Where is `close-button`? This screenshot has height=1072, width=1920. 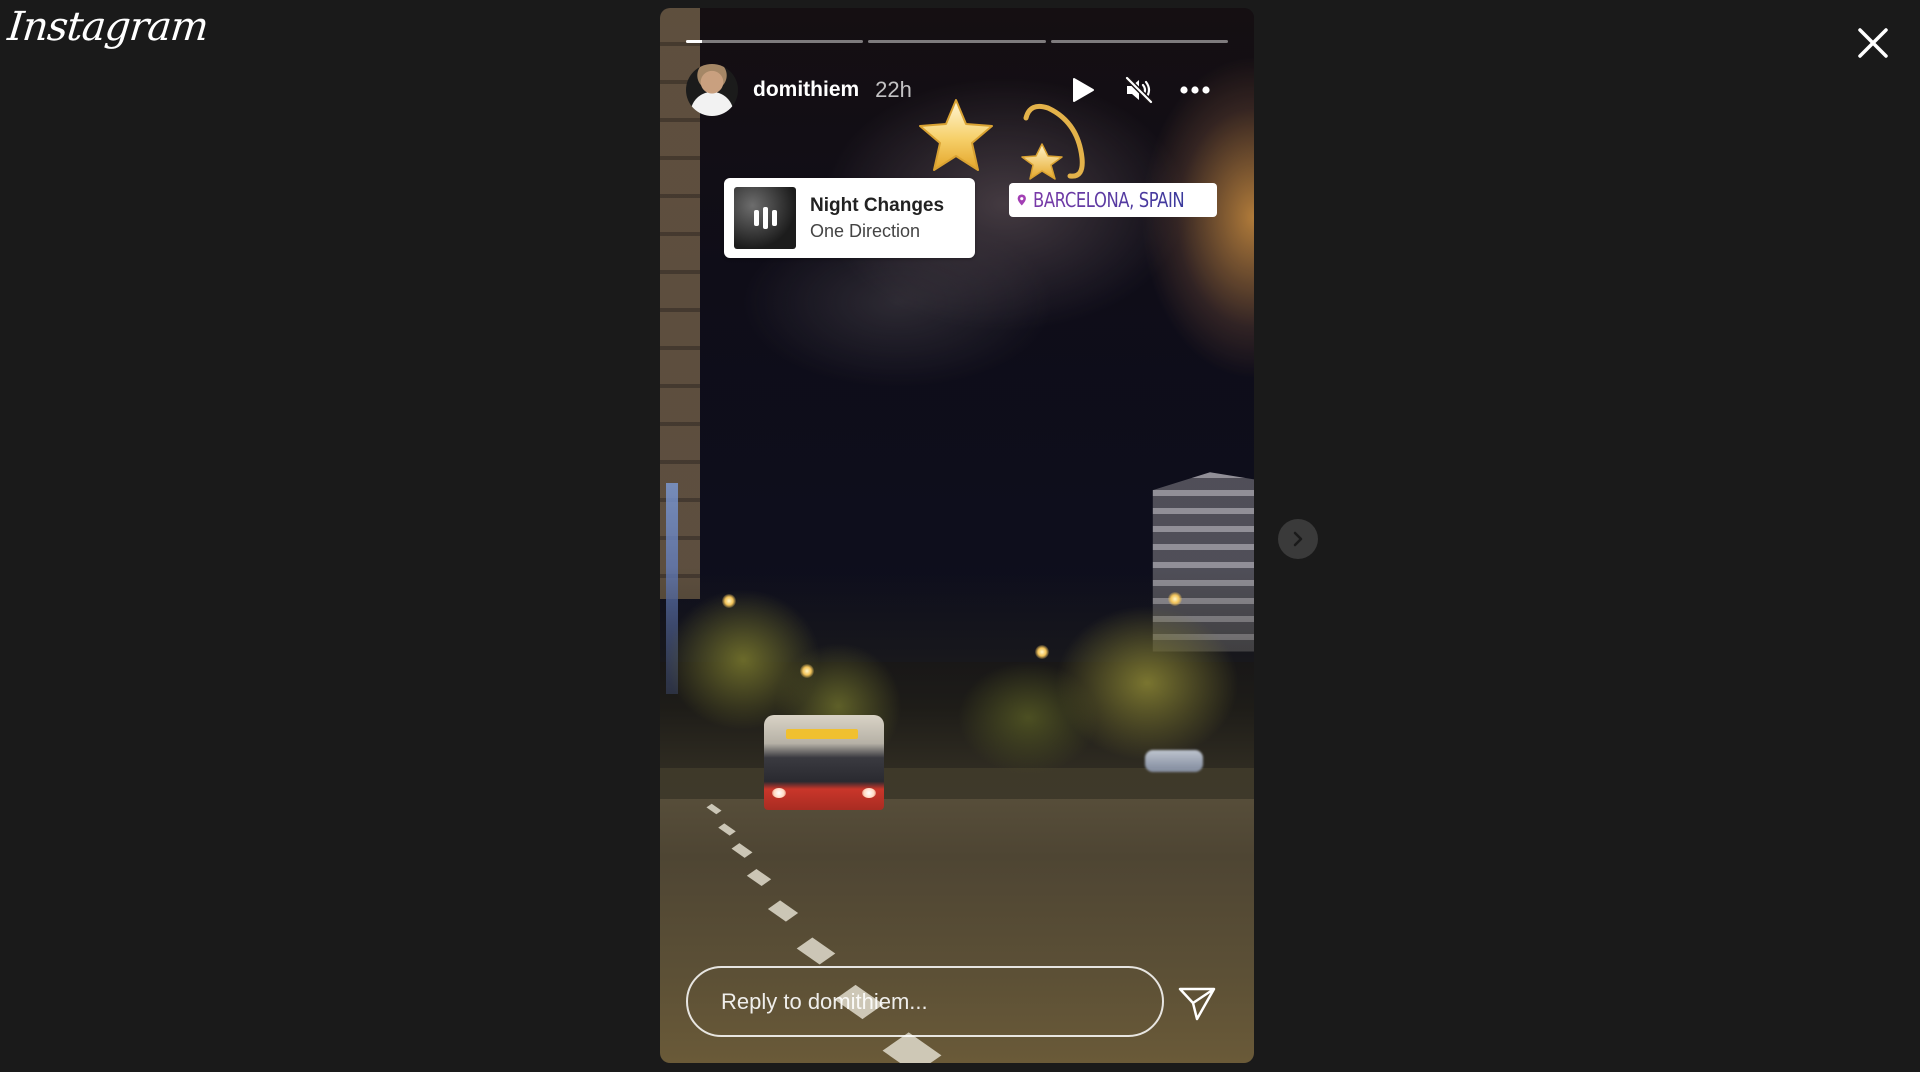 close-button is located at coordinates (1873, 43).